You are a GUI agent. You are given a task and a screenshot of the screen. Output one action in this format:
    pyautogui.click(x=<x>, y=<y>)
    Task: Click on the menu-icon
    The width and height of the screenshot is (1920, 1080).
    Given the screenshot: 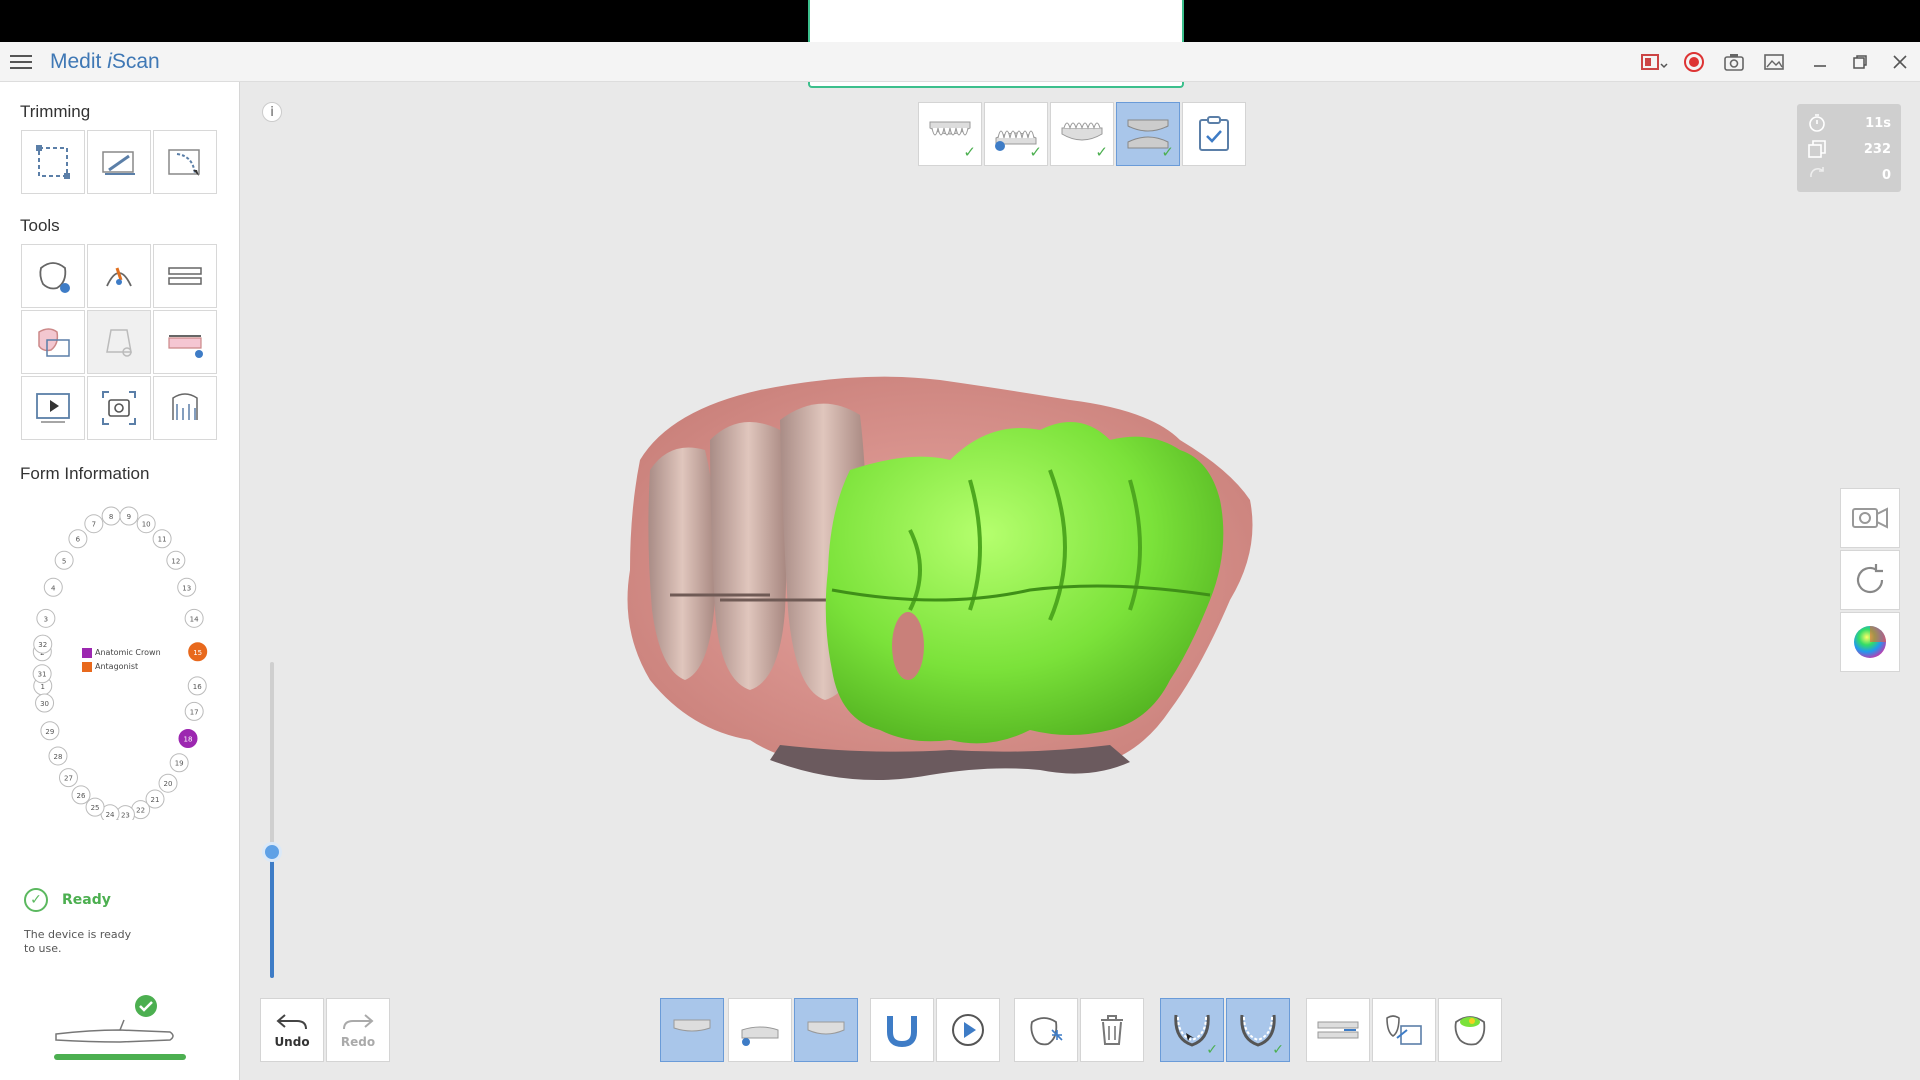 What is the action you would take?
    pyautogui.click(x=21, y=62)
    